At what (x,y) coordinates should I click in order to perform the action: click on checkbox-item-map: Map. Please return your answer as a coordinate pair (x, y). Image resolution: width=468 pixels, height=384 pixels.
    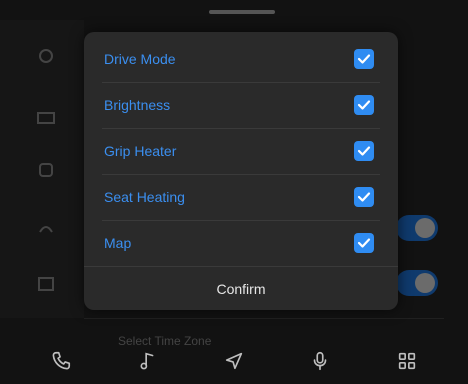
    Looking at the image, I should click on (241, 243).